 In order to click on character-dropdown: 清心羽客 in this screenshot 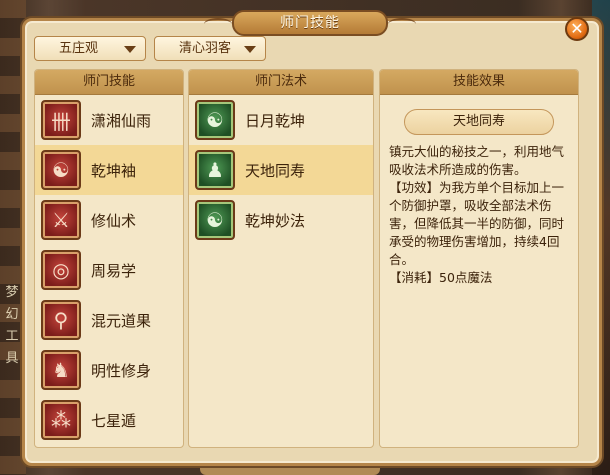, I will do `click(210, 48)`.